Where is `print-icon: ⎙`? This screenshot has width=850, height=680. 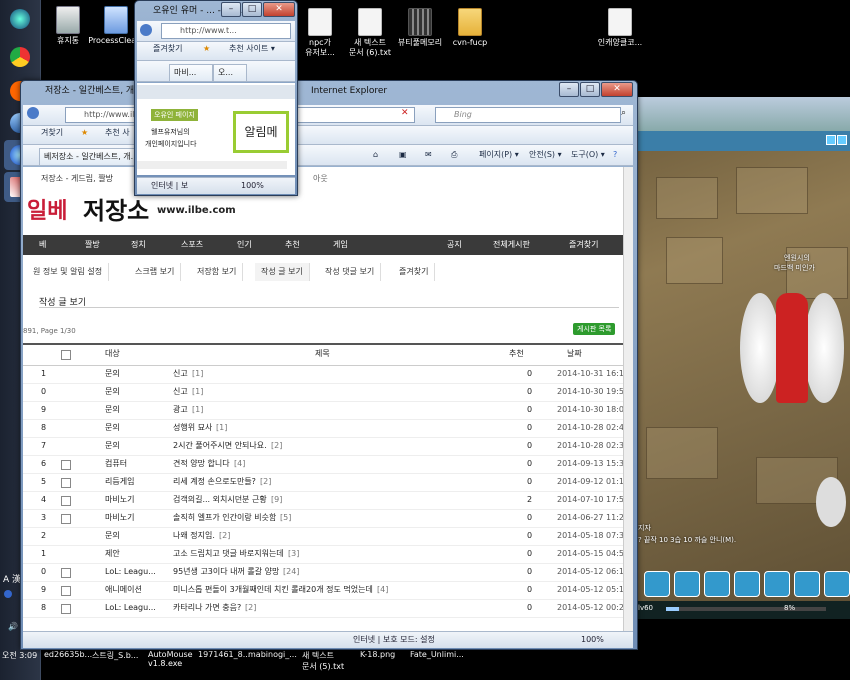
print-icon: ⎙ is located at coordinates (454, 155).